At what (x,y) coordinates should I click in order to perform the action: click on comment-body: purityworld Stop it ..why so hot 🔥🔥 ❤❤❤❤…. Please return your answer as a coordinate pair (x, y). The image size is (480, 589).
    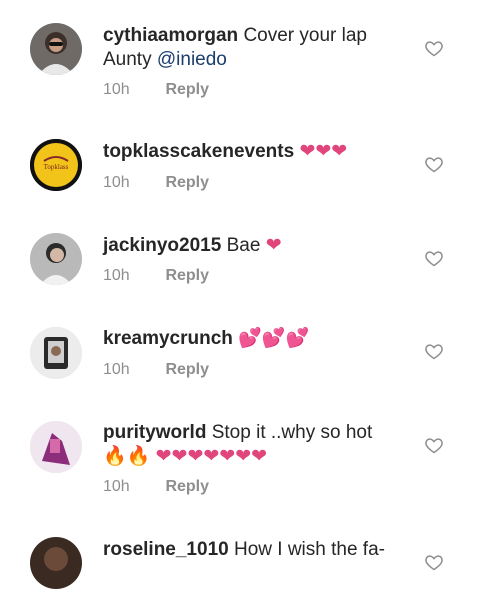
    Looking at the image, I should click on (258, 445).